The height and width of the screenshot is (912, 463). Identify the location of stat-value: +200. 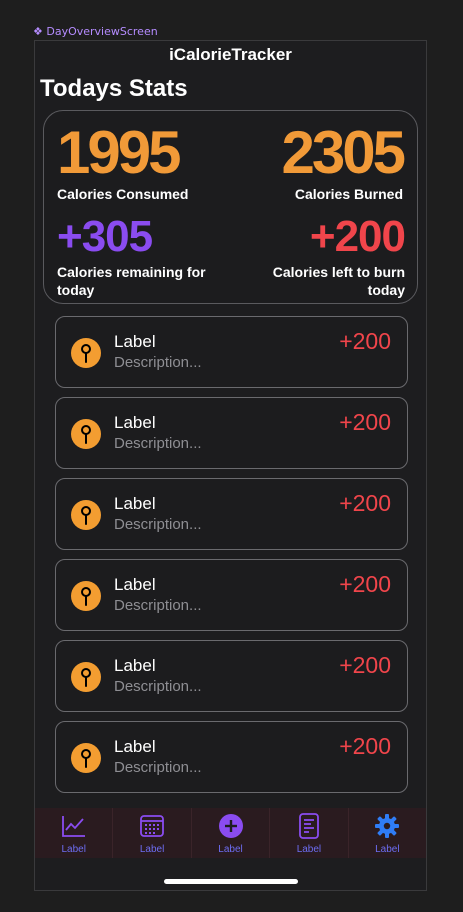
(357, 236).